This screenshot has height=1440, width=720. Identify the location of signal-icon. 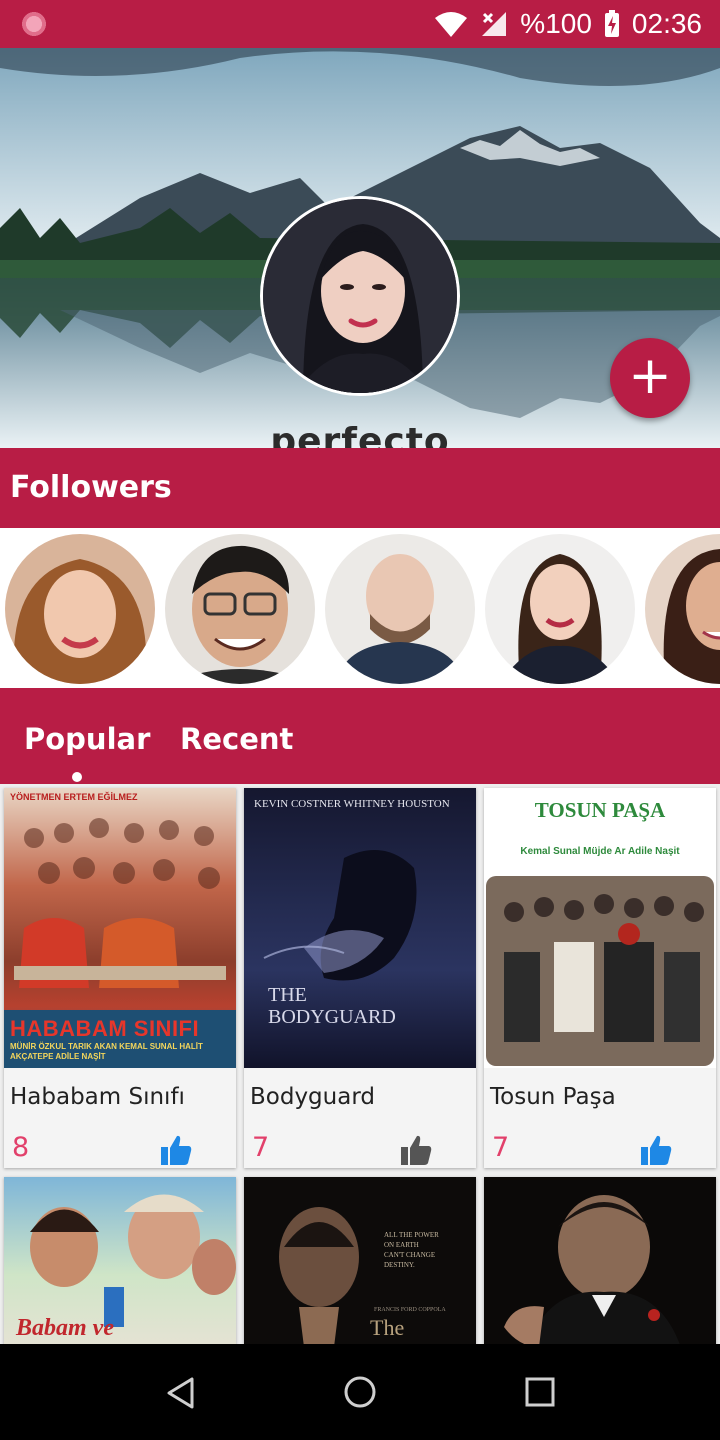
(494, 24).